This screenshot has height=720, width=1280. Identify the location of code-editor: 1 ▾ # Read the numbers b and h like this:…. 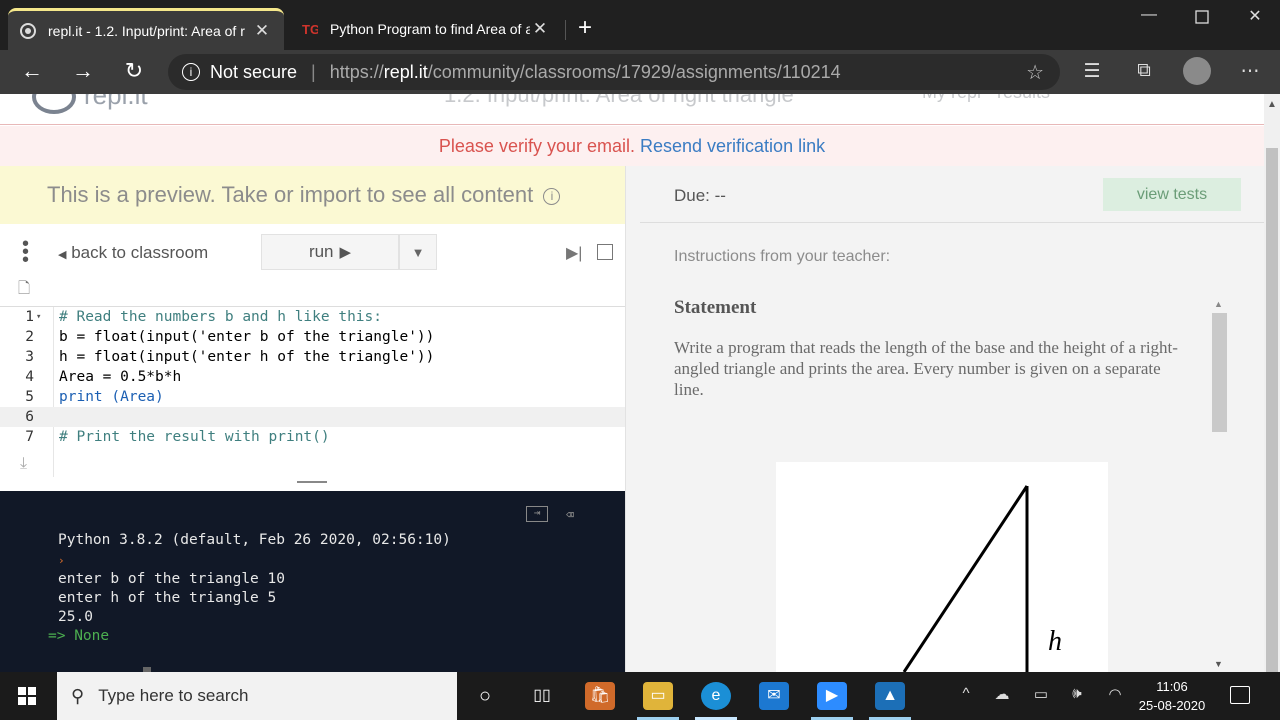
(312, 391).